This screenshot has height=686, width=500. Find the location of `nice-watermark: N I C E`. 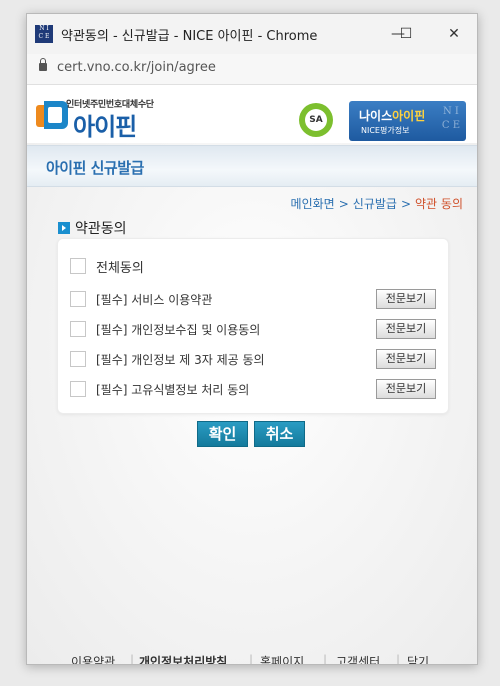

nice-watermark: N I C E is located at coordinates (451, 119).